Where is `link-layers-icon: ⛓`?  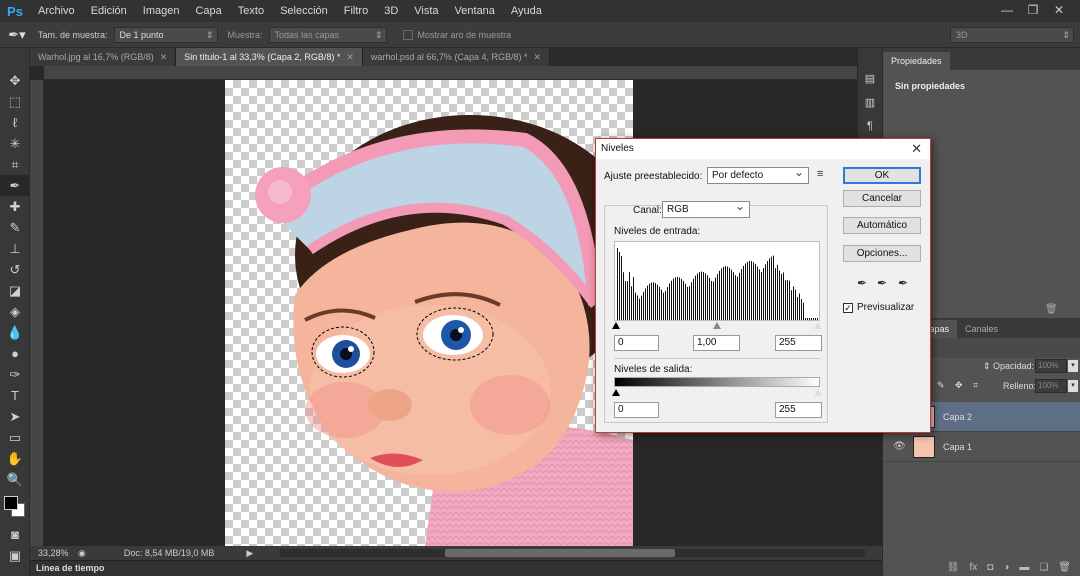
link-layers-icon: ⛓ is located at coordinates (953, 567).